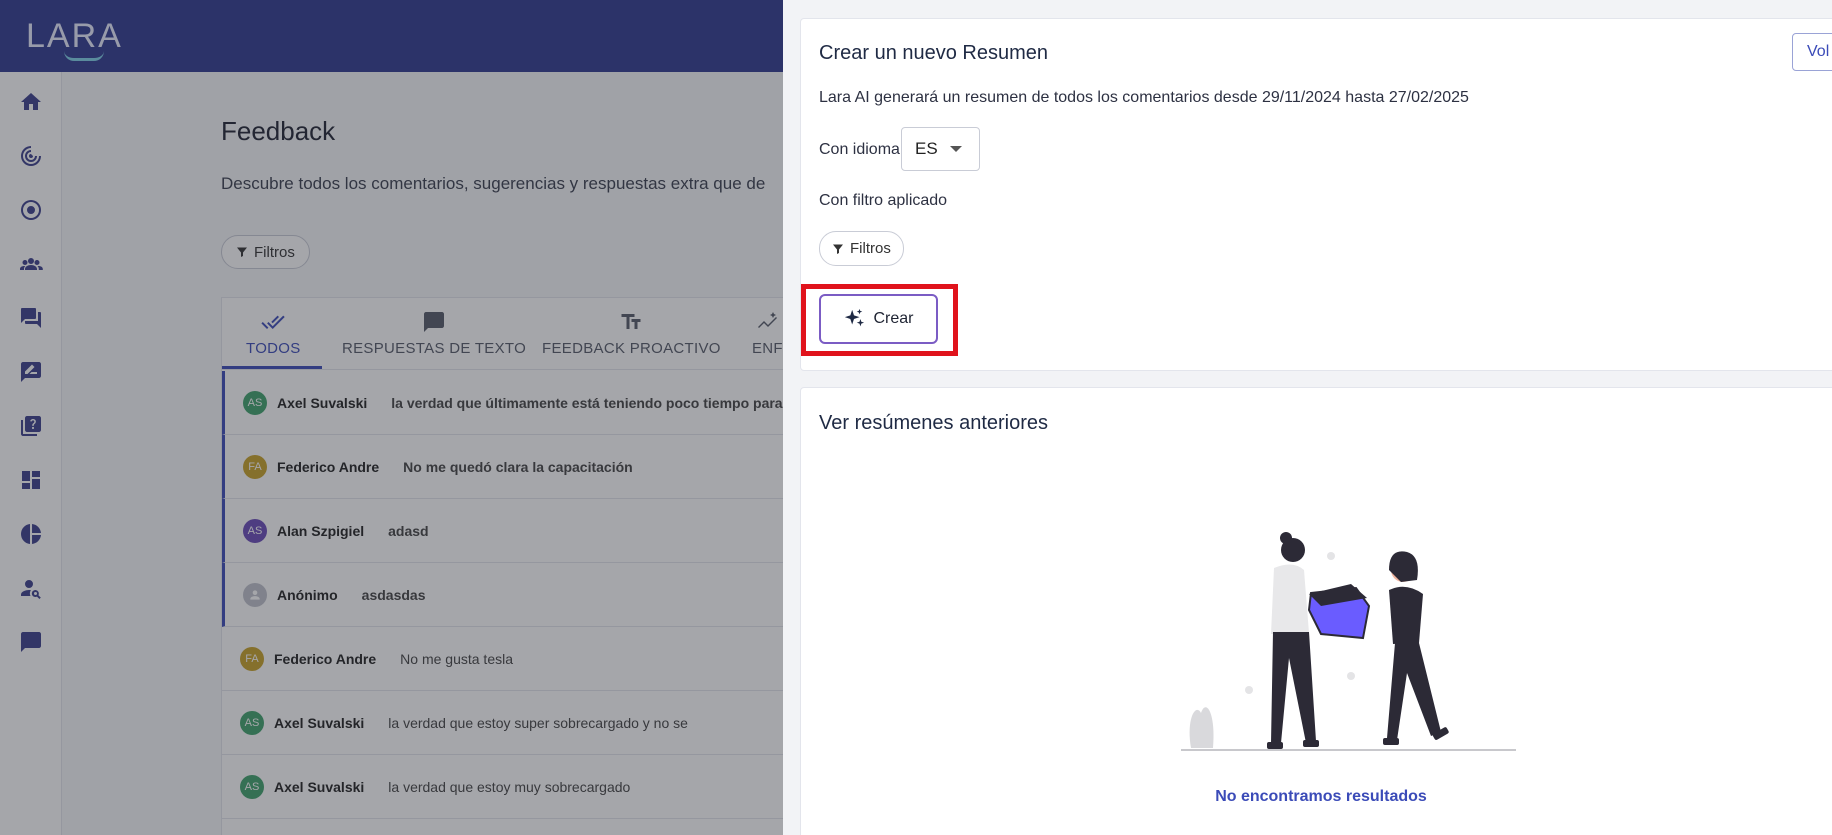 This screenshot has height=835, width=1832. Describe the element at coordinates (1321, 796) in the screenshot. I see `empty-state-message: No encontramos resultados` at that location.